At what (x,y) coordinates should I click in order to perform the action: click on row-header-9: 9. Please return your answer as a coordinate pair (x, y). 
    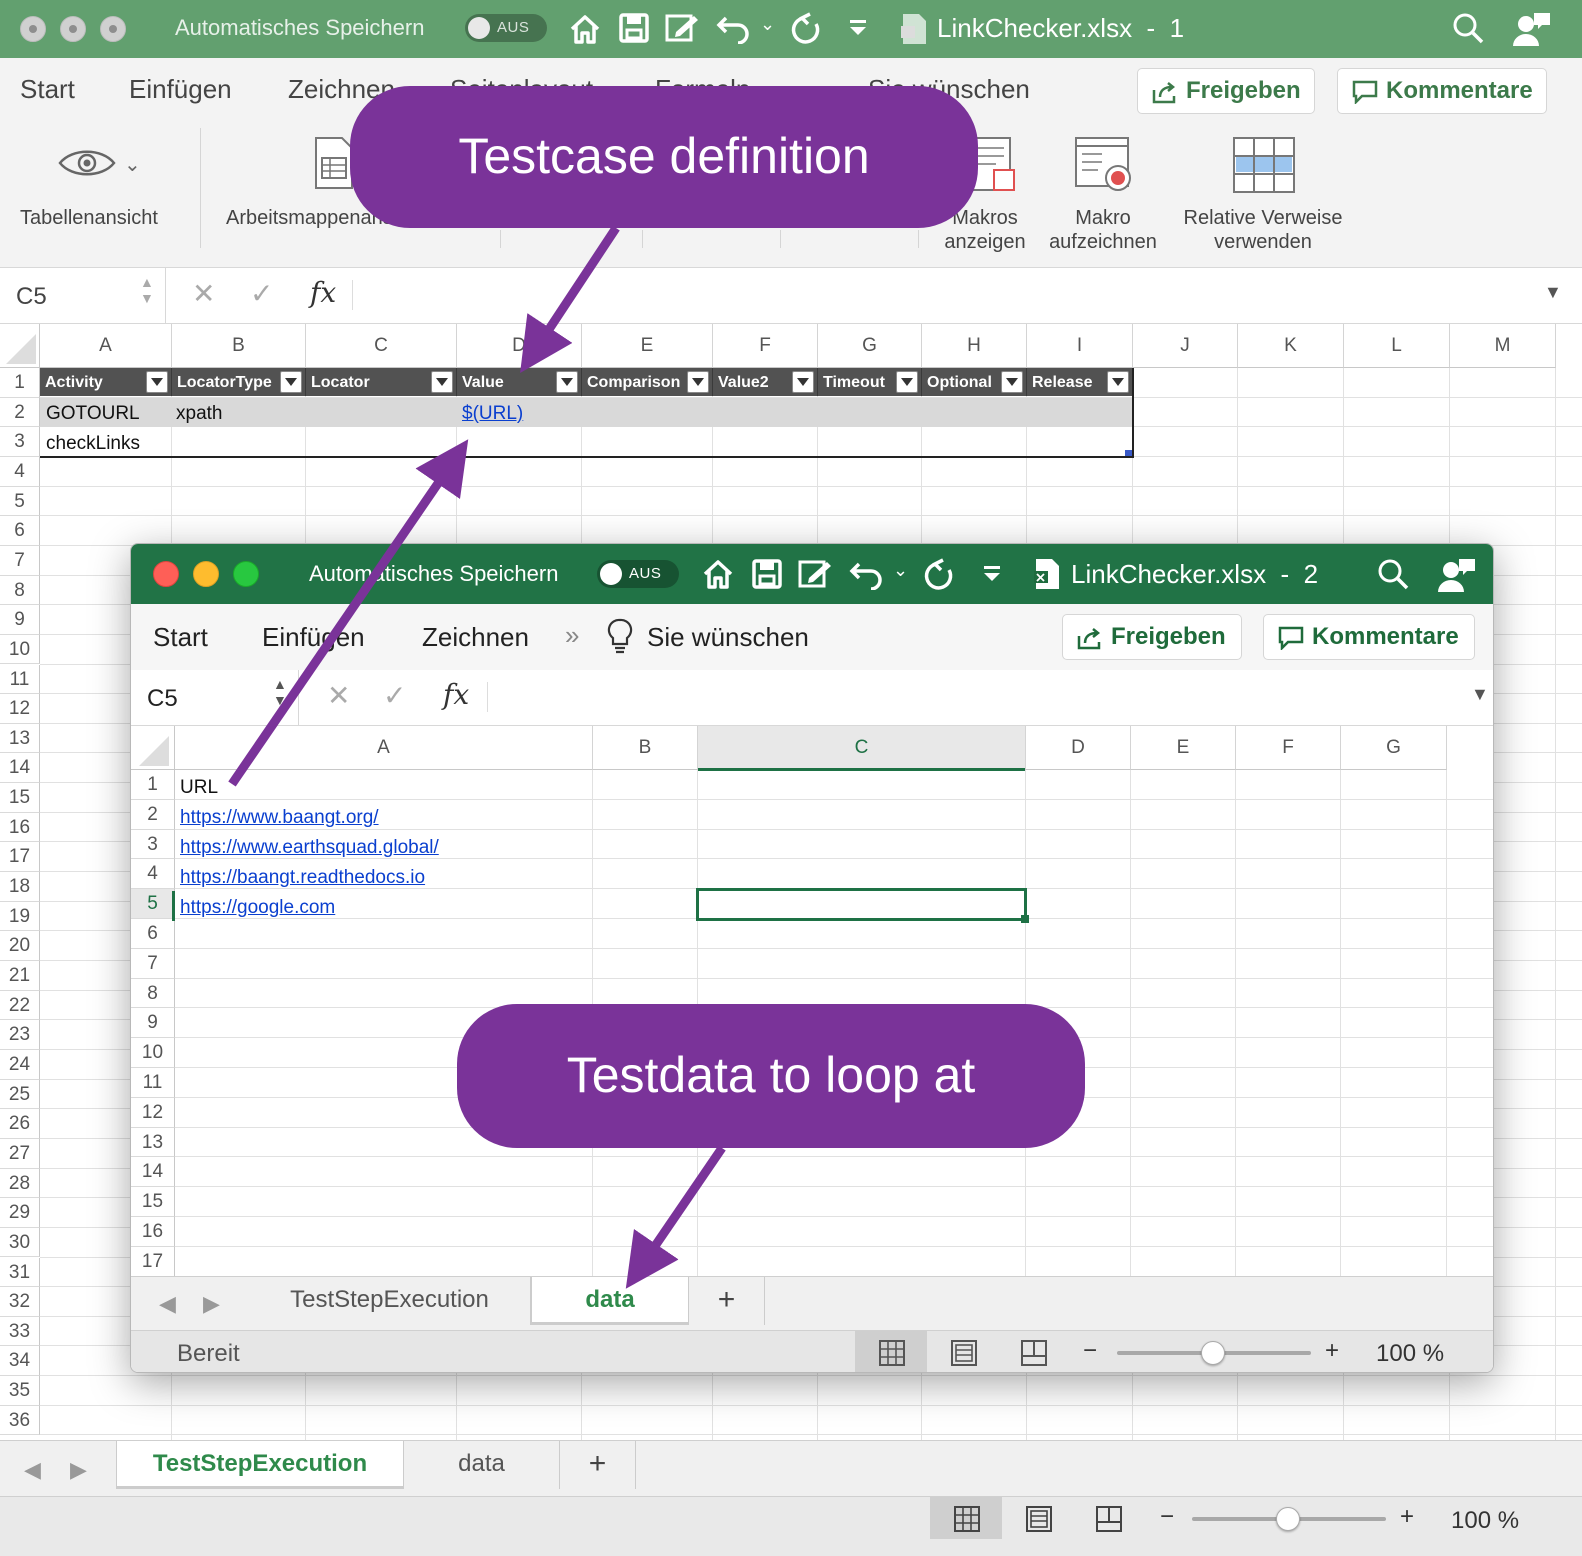
    Looking at the image, I should click on (153, 1023).